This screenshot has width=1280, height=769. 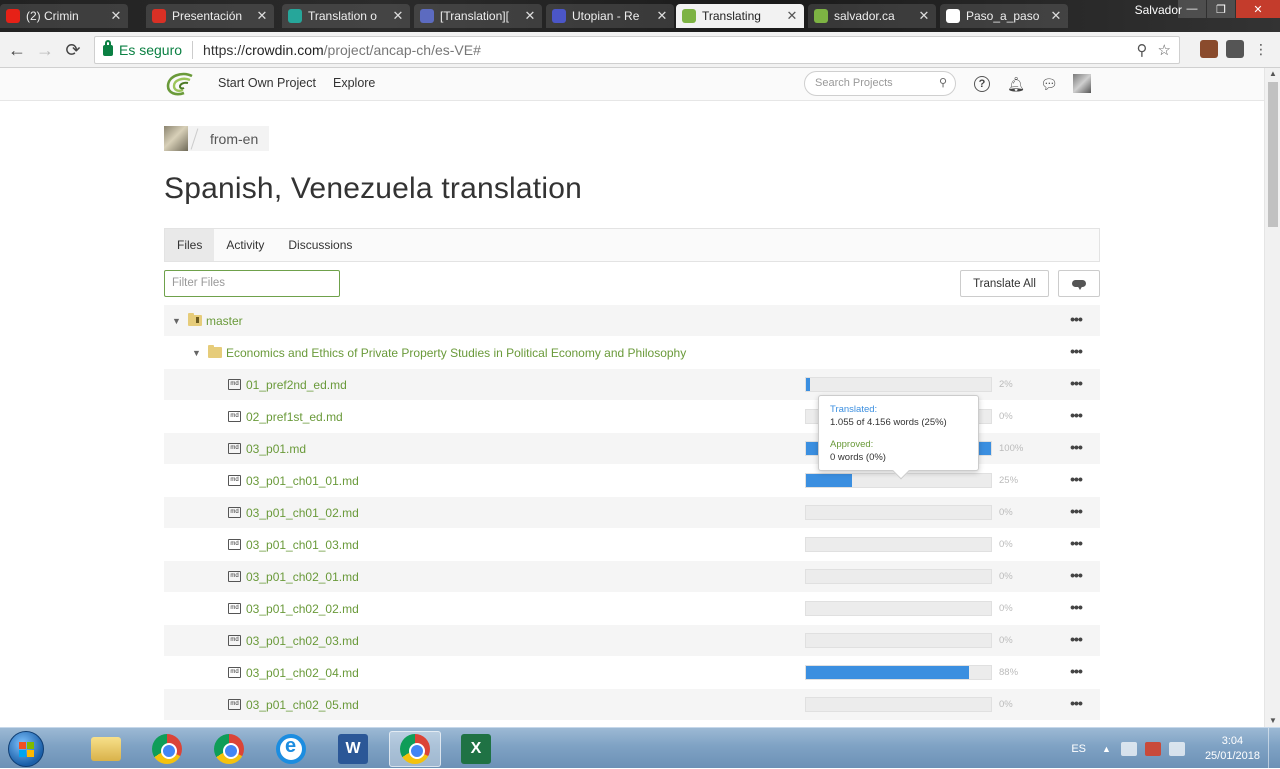 I want to click on file-name: 03_p01_ch02_01.md, so click(x=302, y=577).